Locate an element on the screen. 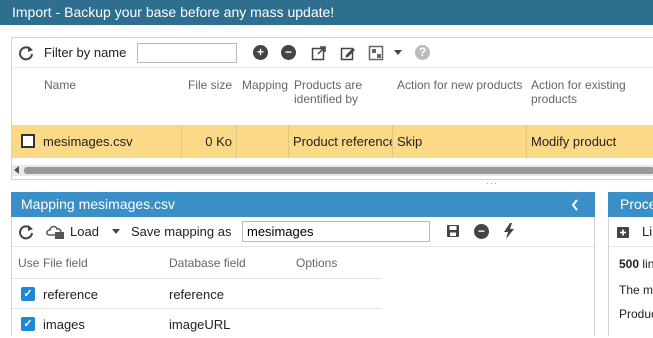 This screenshot has height=338, width=653. file-field: reference is located at coordinates (70, 294).